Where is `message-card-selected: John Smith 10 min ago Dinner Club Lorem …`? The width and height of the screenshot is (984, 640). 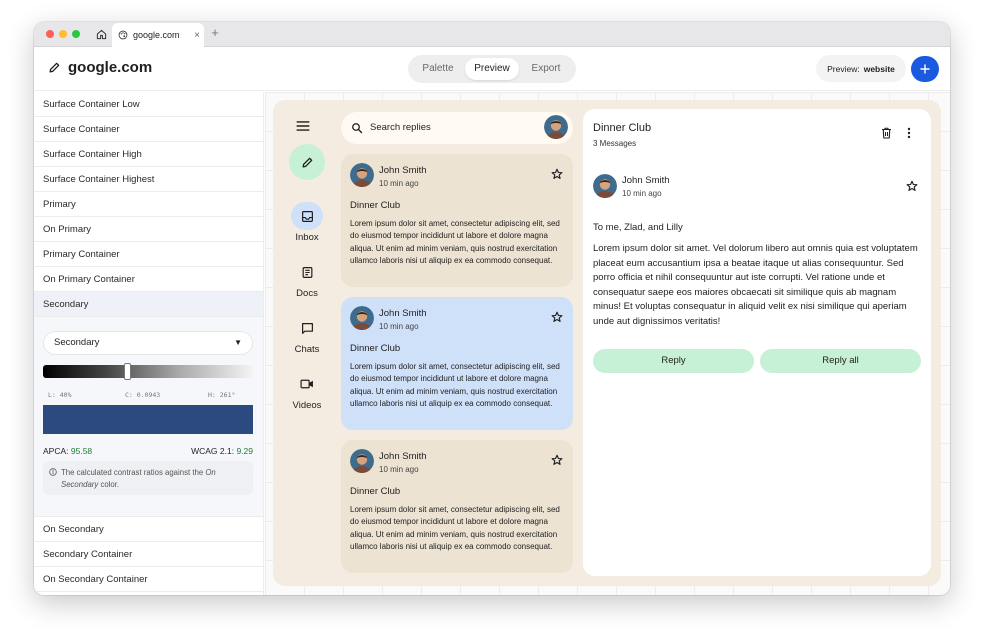
message-card-selected: John Smith 10 min ago Dinner Club Lorem … is located at coordinates (457, 363).